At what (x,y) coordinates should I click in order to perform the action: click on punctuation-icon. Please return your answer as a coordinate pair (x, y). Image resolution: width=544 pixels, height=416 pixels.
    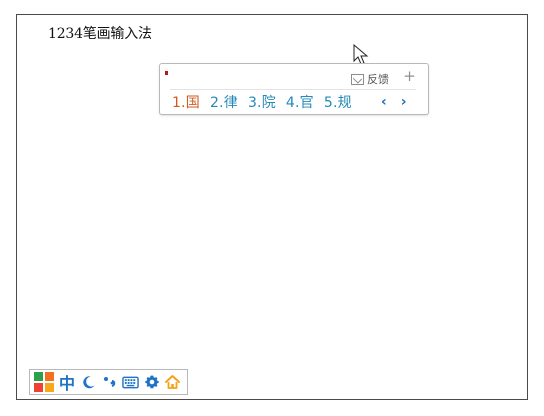
    Looking at the image, I should click on (109, 382).